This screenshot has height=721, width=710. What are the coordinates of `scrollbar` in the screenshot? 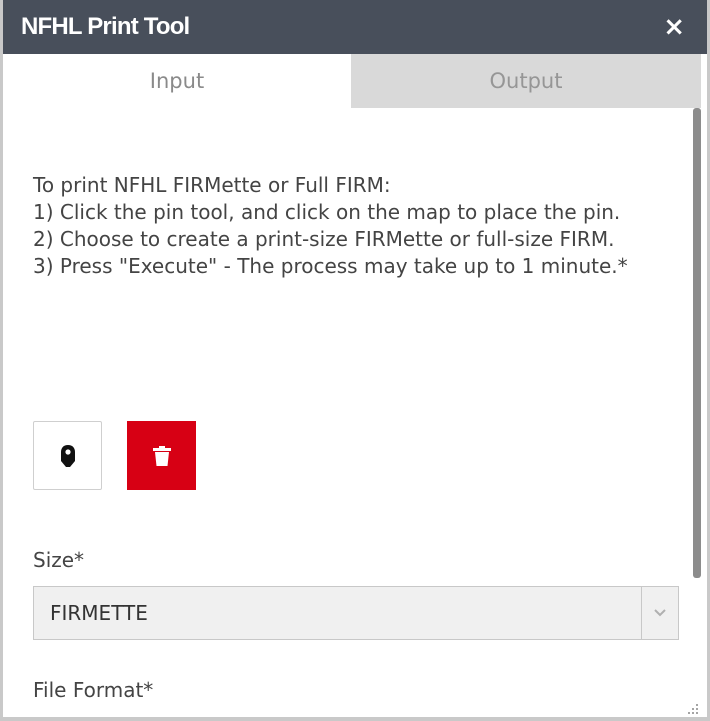 It's located at (697, 343).